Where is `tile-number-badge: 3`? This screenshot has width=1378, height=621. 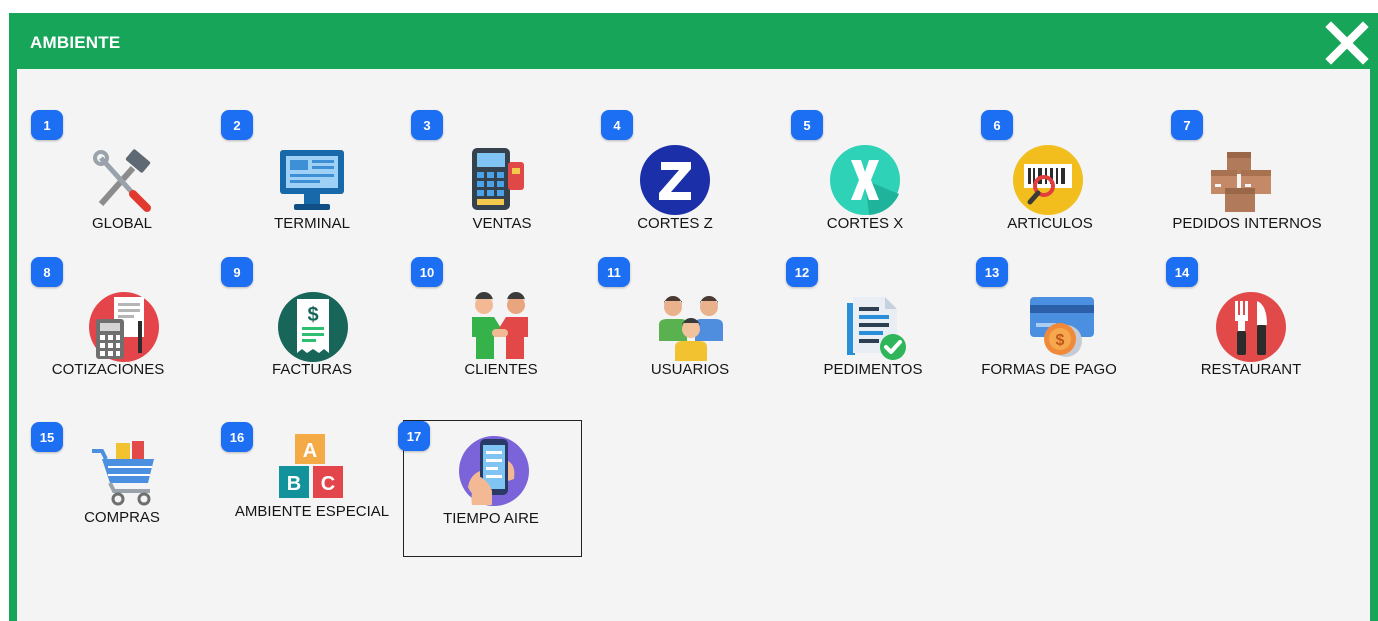 tile-number-badge: 3 is located at coordinates (427, 125).